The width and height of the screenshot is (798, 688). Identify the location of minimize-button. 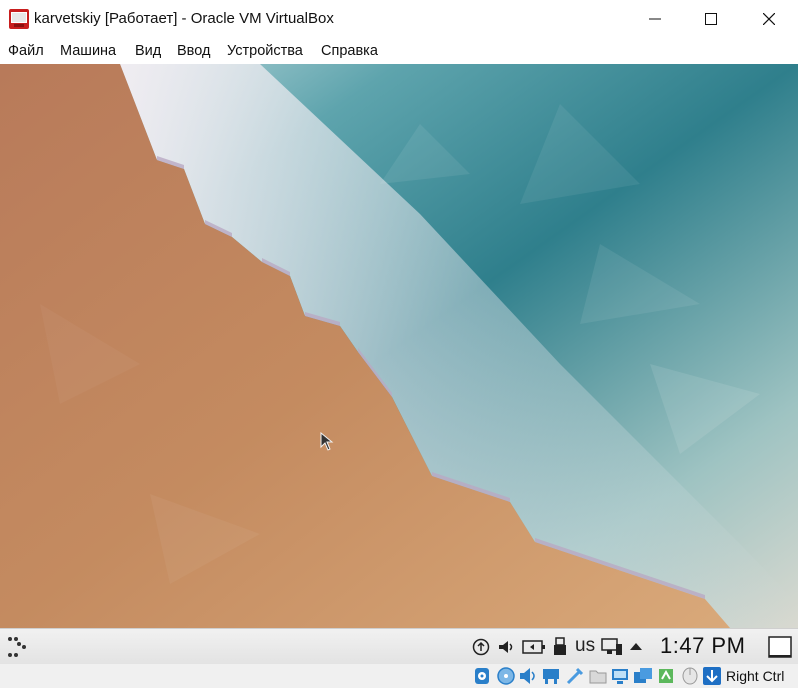
(655, 19).